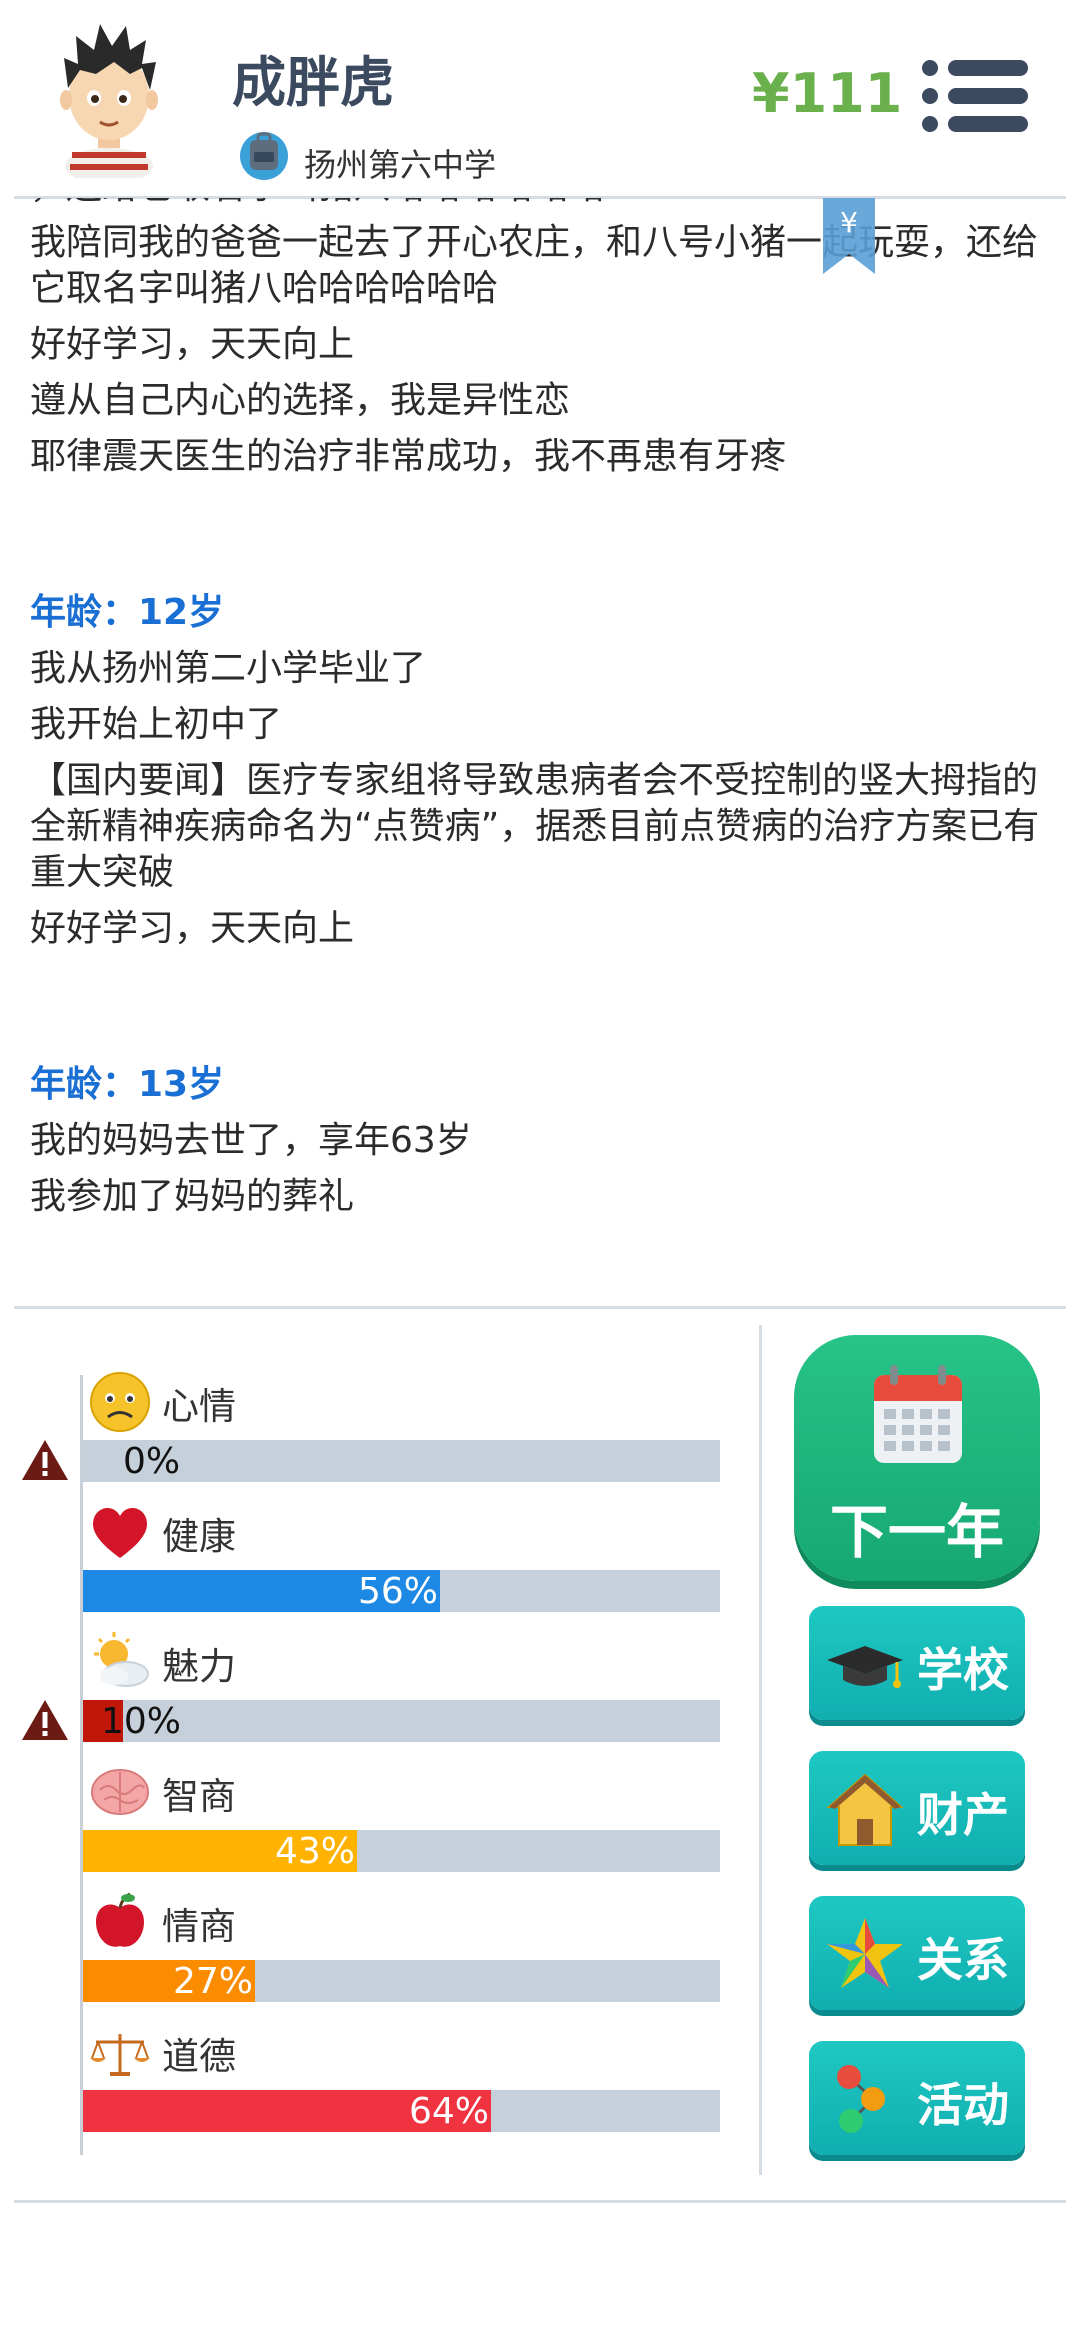  Describe the element at coordinates (401, 1721) in the screenshot. I see `stat-bar-charm: 10%` at that location.